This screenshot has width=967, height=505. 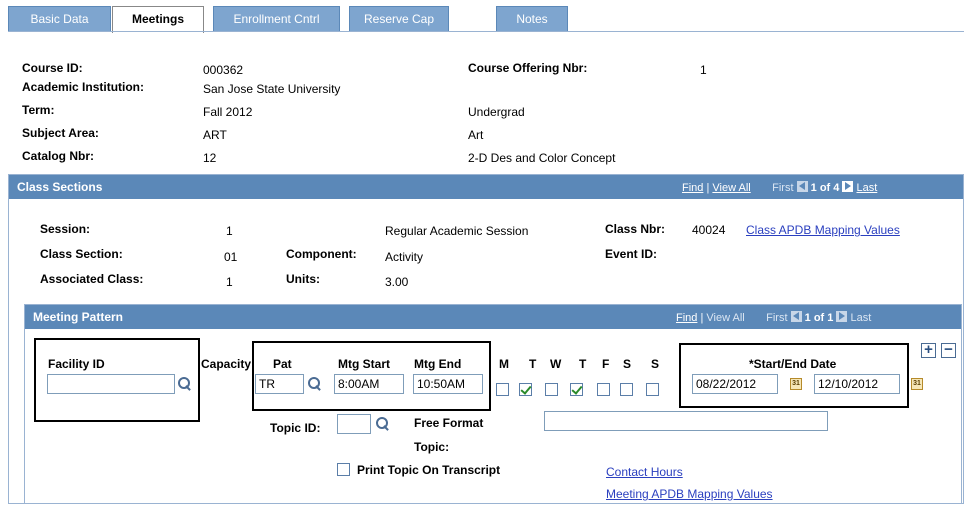 What do you see at coordinates (655, 364) in the screenshot?
I see `day-label-sun: S` at bounding box center [655, 364].